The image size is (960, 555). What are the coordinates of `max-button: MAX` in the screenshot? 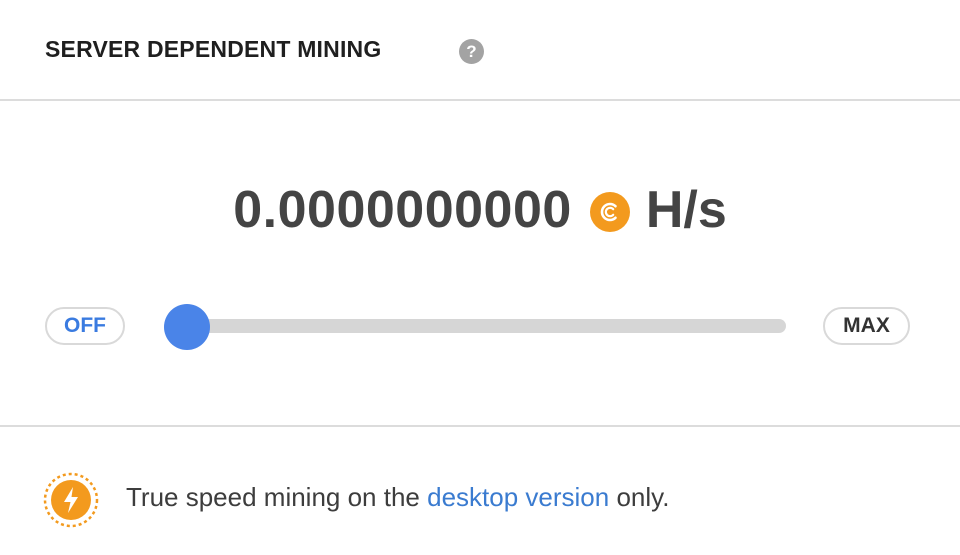 It's located at (866, 326).